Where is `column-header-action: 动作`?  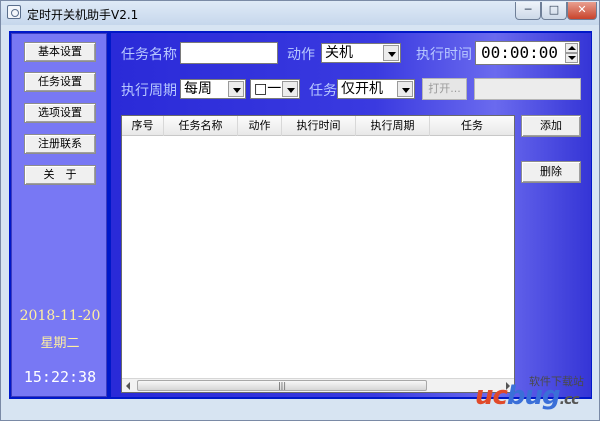
column-header-action: 动作 is located at coordinates (260, 126).